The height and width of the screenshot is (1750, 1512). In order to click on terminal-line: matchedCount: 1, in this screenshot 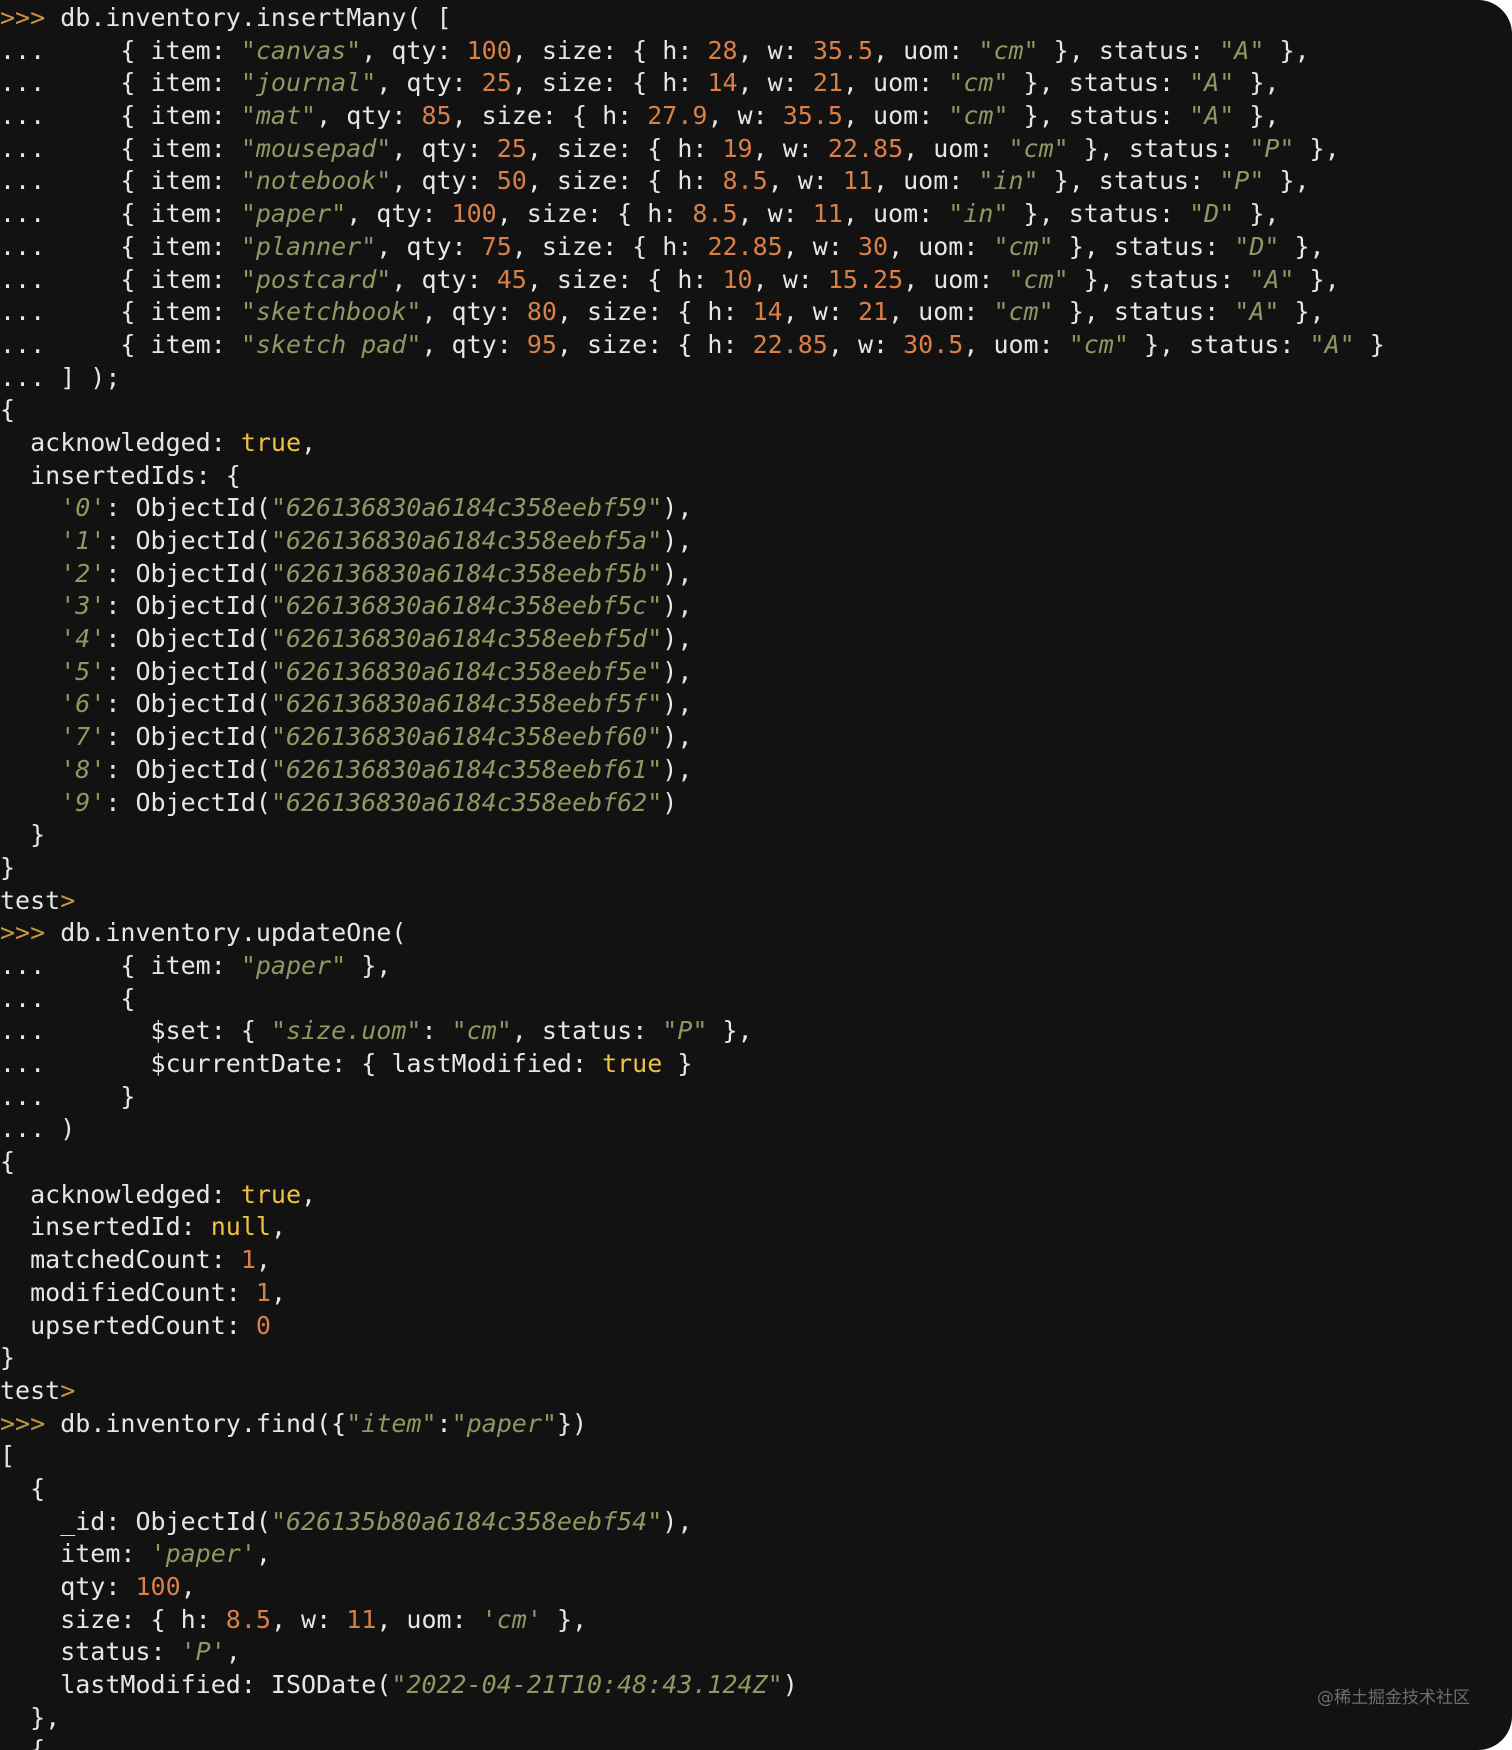, I will do `click(692, 1260)`.